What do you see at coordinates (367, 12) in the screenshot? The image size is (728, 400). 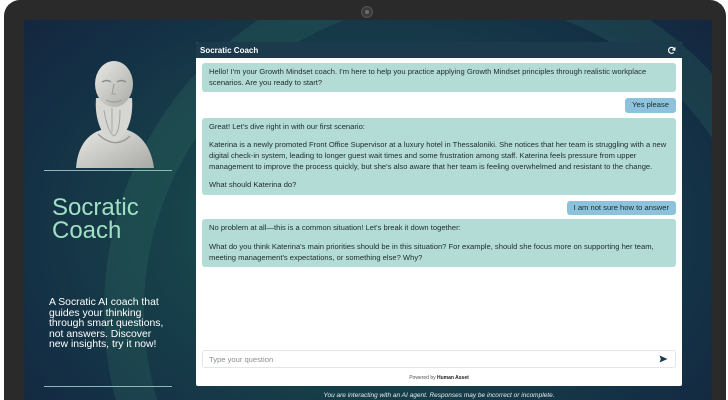 I see `webcam-icon` at bounding box center [367, 12].